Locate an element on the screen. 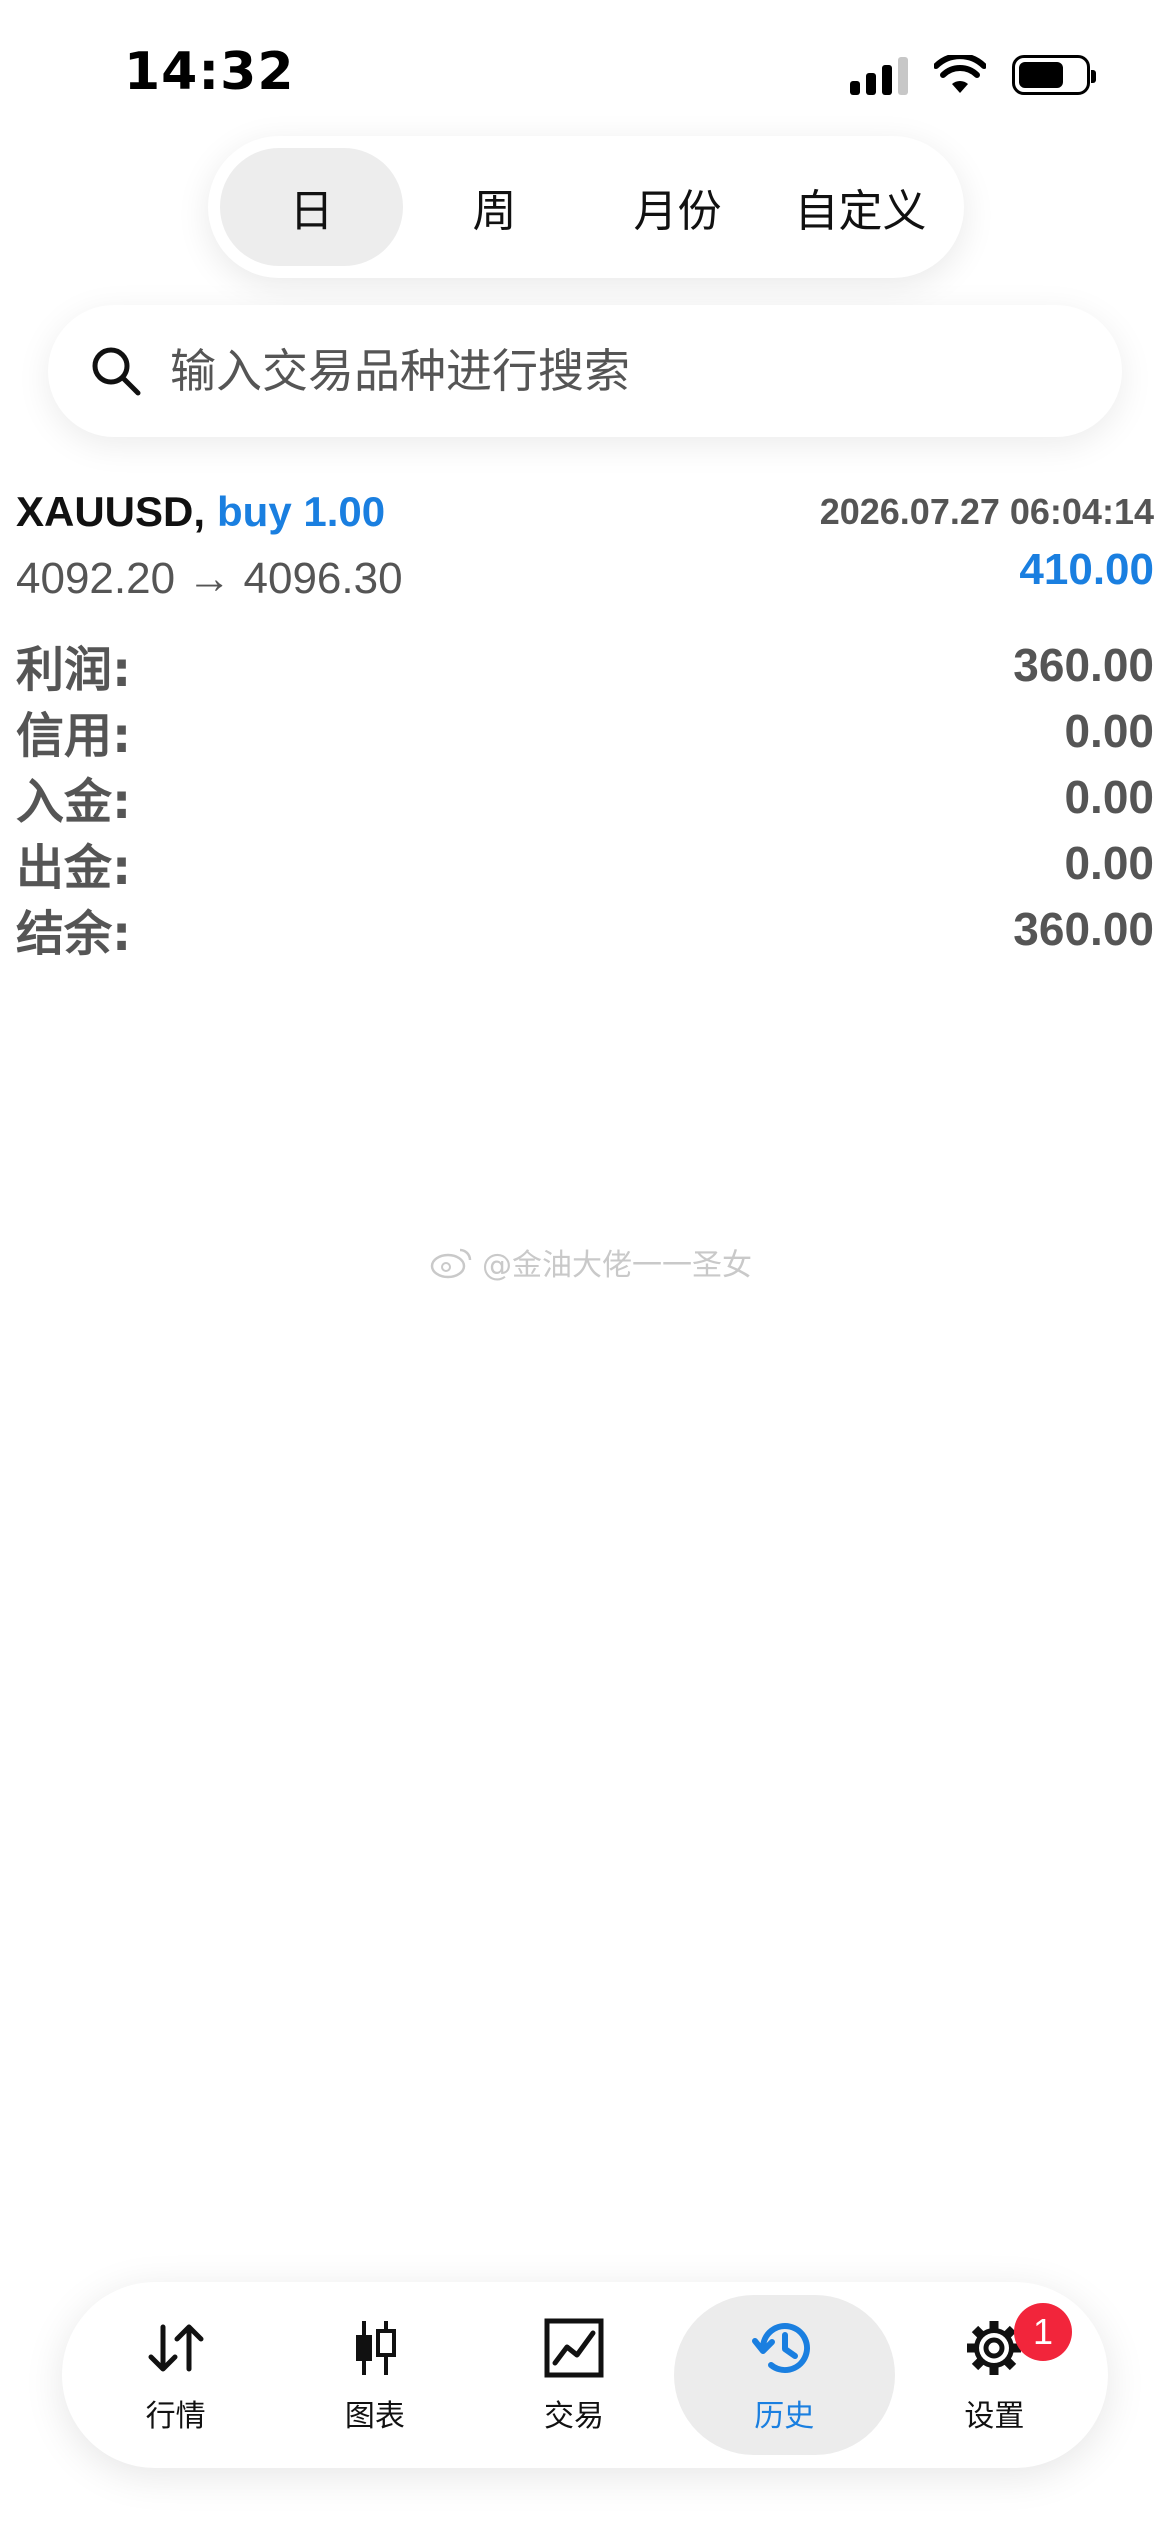  wifi-icon is located at coordinates (960, 74).